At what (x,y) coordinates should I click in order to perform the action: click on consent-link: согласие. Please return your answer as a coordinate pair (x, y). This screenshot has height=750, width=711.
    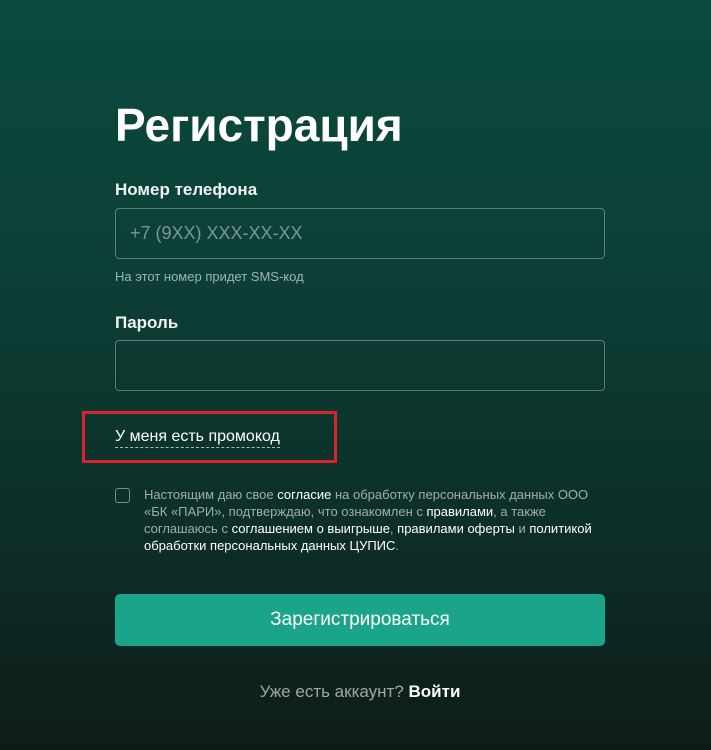
    Looking at the image, I should click on (304, 494).